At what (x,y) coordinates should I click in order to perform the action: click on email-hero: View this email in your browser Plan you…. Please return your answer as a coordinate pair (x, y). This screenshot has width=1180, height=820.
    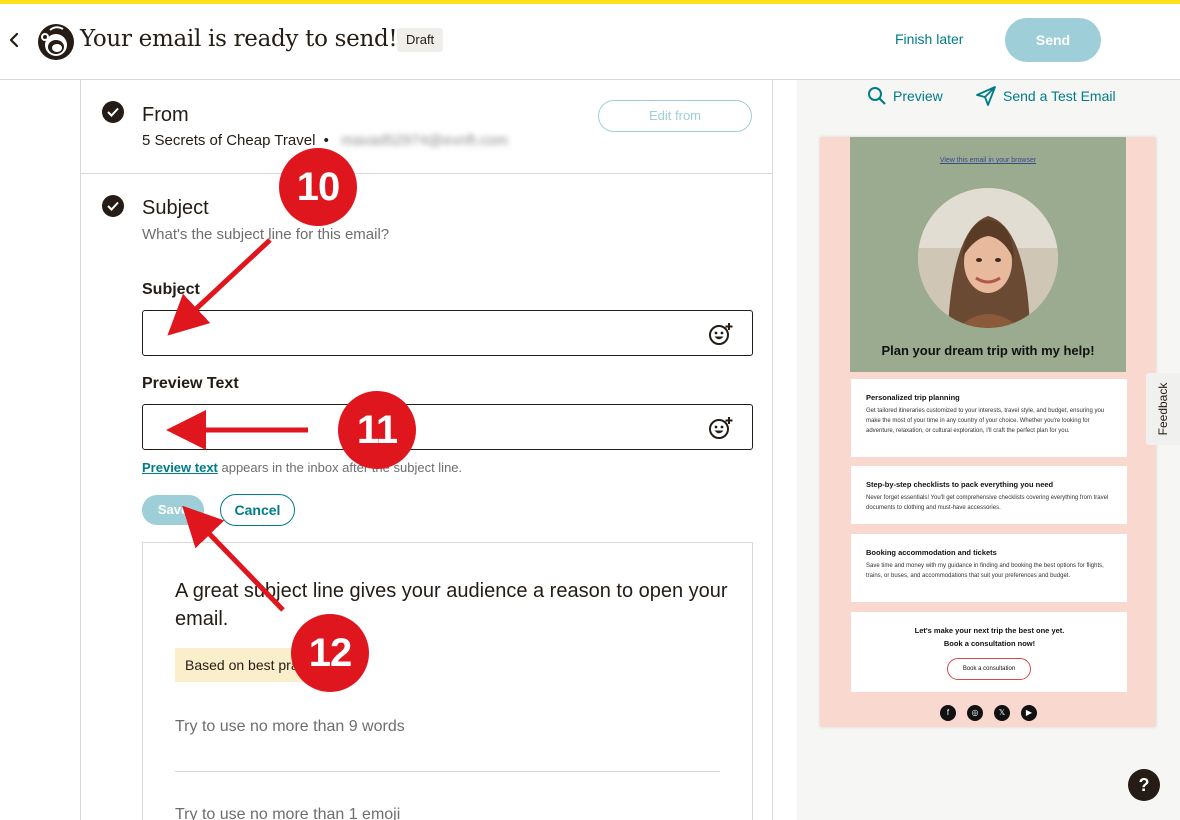
    Looking at the image, I should click on (988, 254).